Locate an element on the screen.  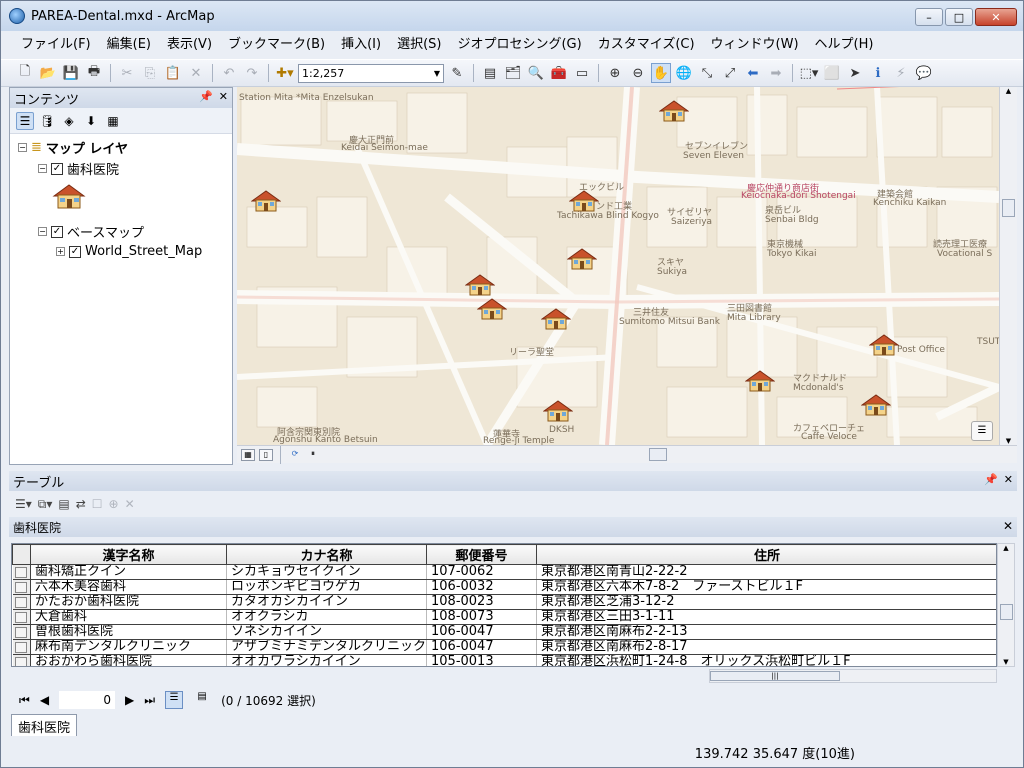
table-vertical-scrollbar: ▲ ▼ is located at coordinates (1006, 605).